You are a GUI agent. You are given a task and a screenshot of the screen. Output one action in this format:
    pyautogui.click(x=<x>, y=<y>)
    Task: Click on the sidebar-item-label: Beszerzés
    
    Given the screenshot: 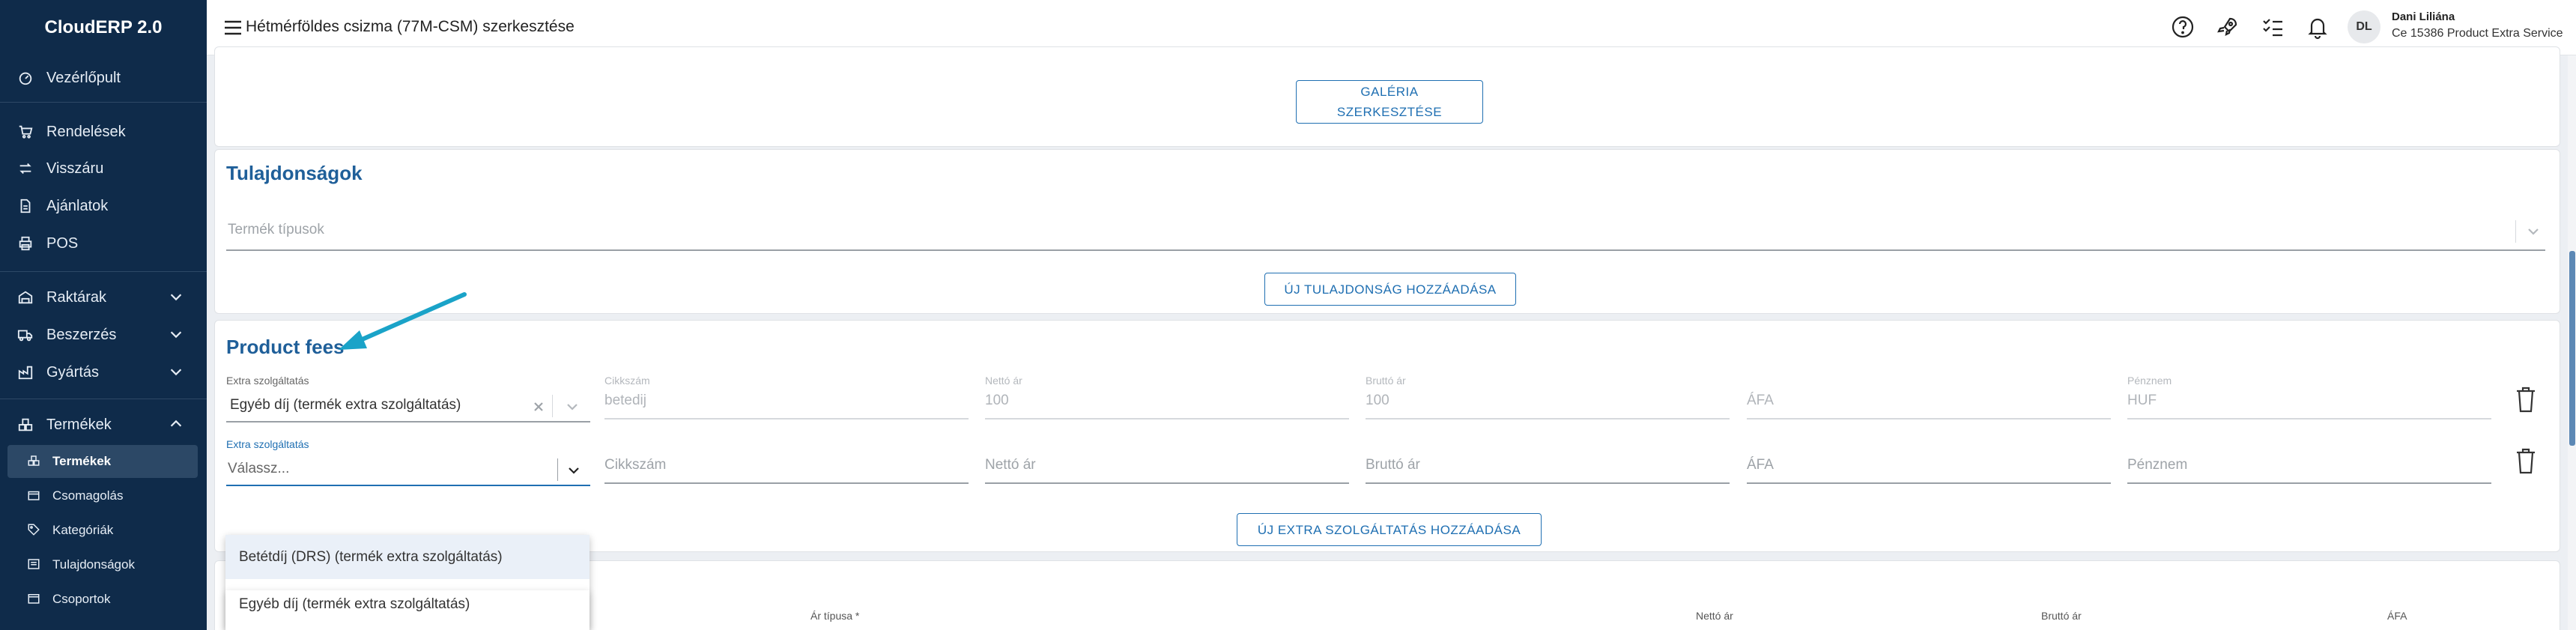 What is the action you would take?
    pyautogui.click(x=81, y=334)
    